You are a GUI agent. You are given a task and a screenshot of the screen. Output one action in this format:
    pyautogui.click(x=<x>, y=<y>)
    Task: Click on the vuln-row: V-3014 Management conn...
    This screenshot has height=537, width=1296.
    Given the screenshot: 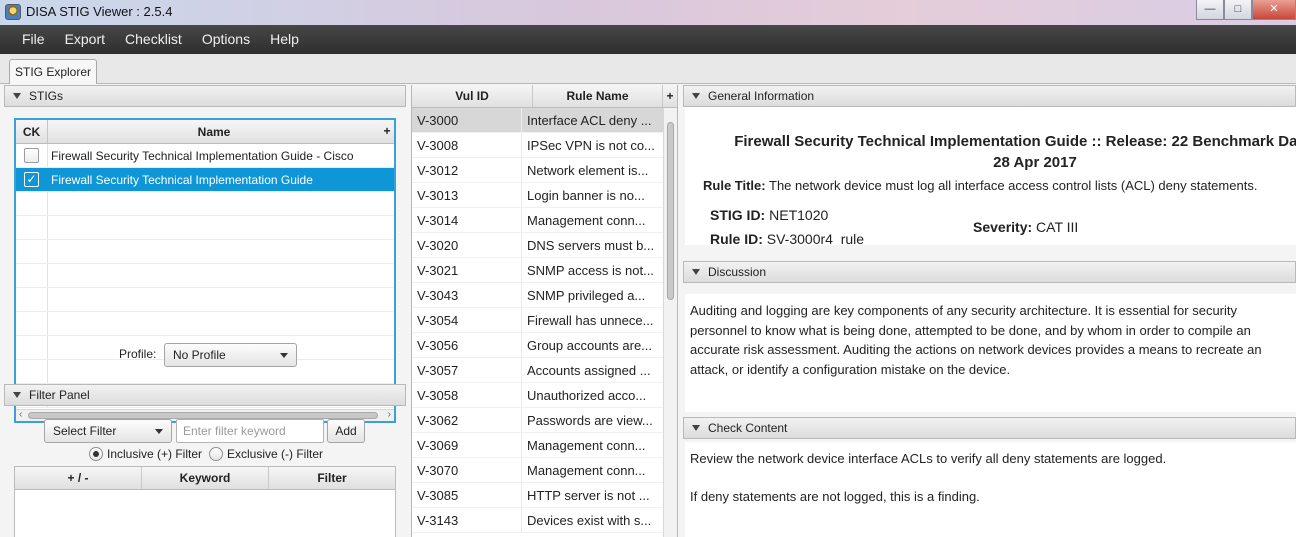 What is the action you would take?
    pyautogui.click(x=544, y=220)
    